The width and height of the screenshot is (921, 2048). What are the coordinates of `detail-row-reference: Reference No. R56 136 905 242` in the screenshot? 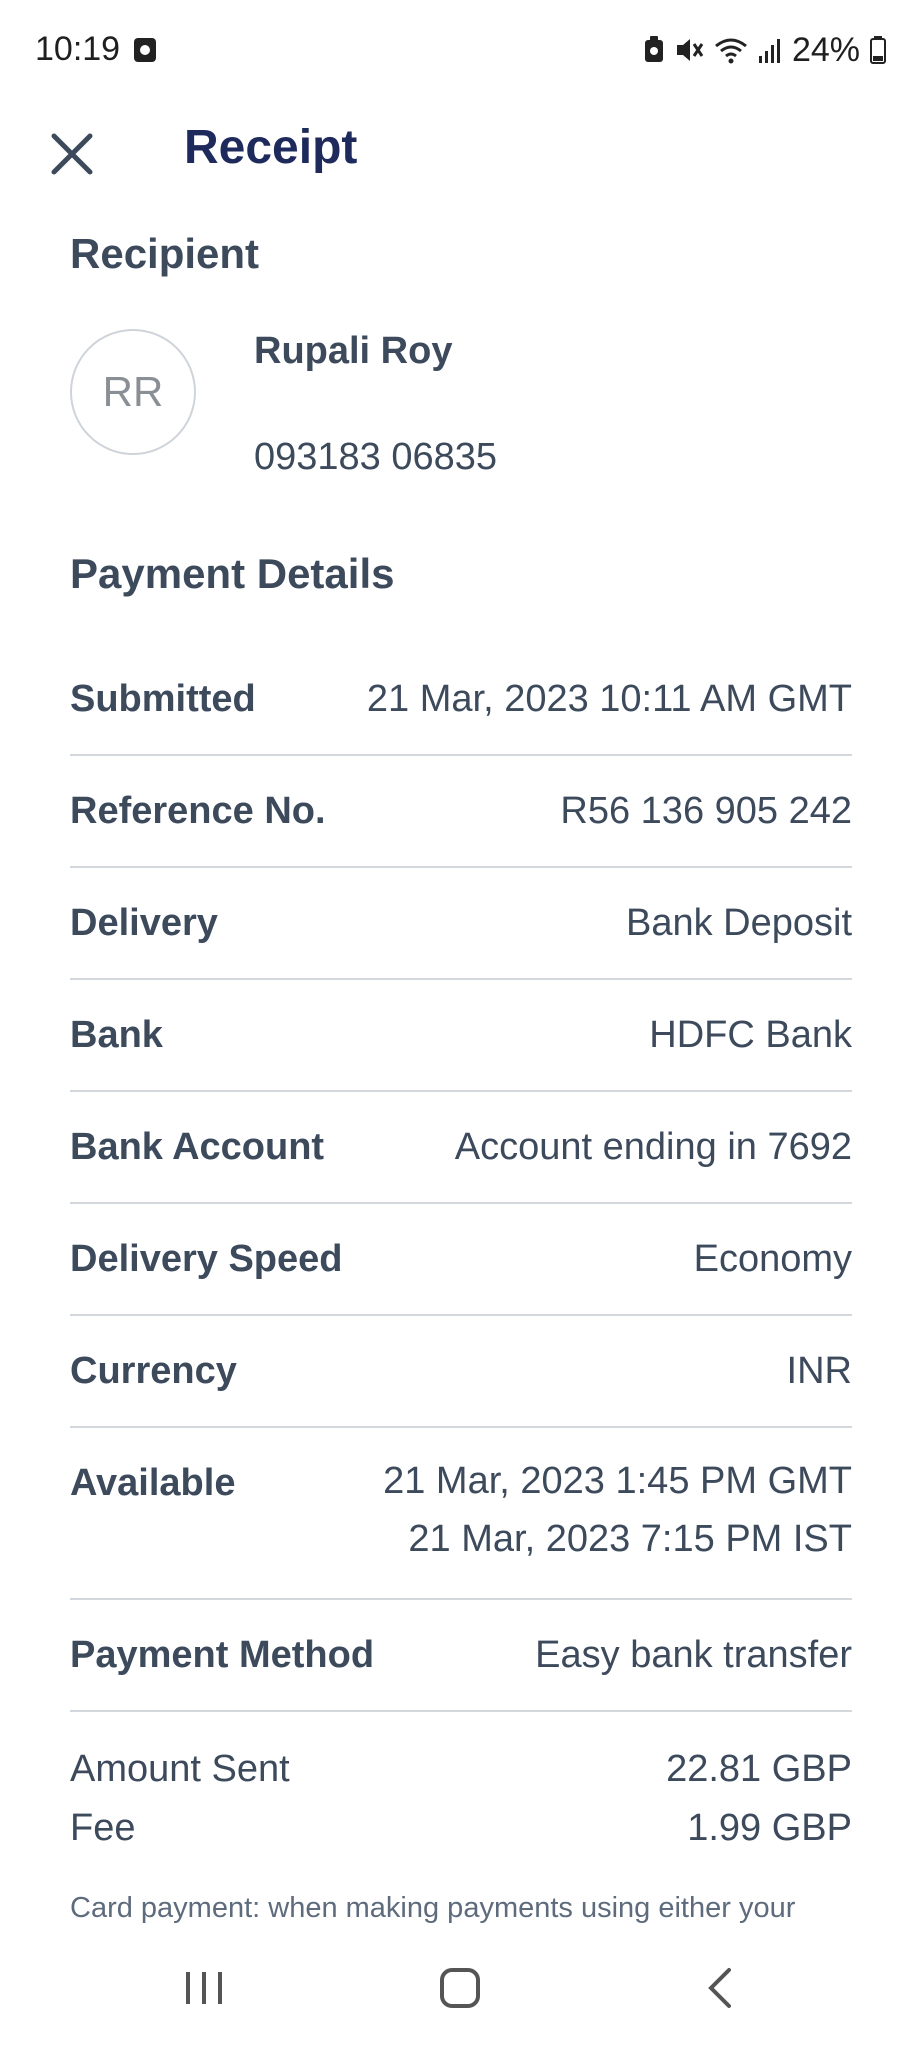 It's located at (461, 812).